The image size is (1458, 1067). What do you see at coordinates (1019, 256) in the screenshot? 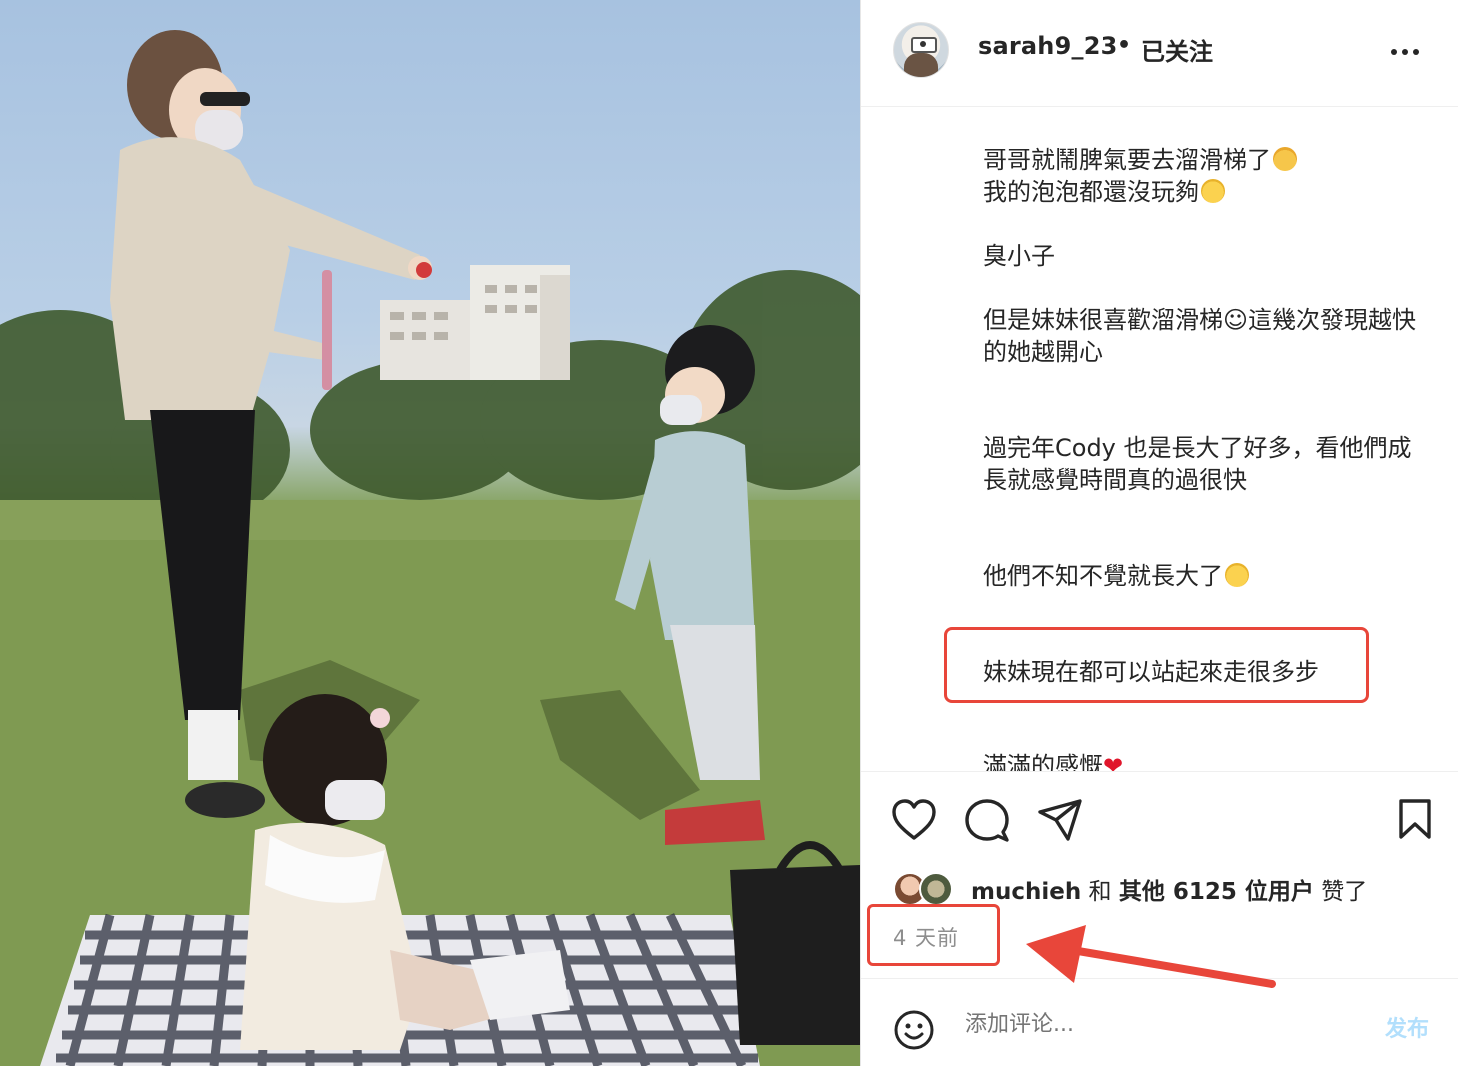
I see `caption-line: 臭小子` at bounding box center [1019, 256].